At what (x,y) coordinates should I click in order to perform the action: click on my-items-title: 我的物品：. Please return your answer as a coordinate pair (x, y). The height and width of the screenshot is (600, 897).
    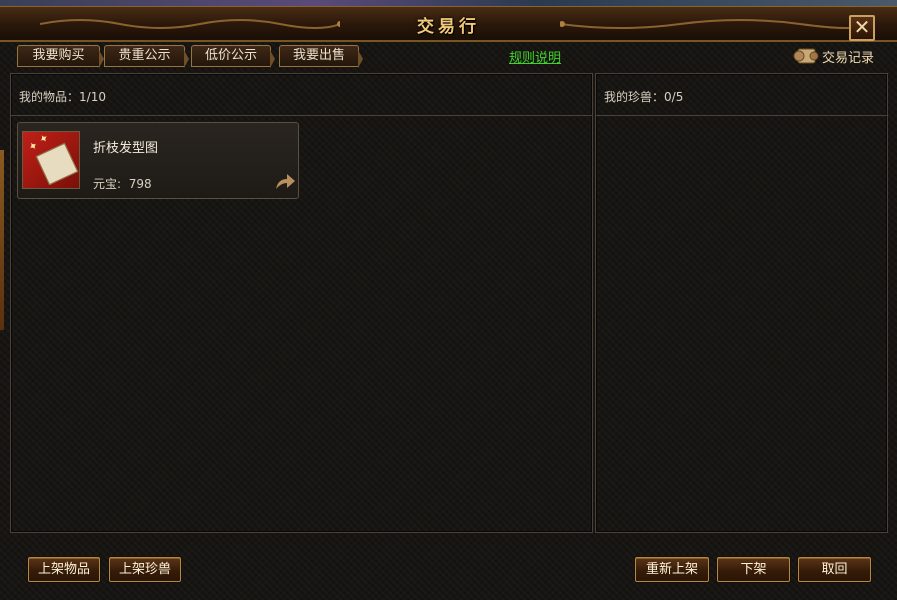
    Looking at the image, I should click on (49, 97).